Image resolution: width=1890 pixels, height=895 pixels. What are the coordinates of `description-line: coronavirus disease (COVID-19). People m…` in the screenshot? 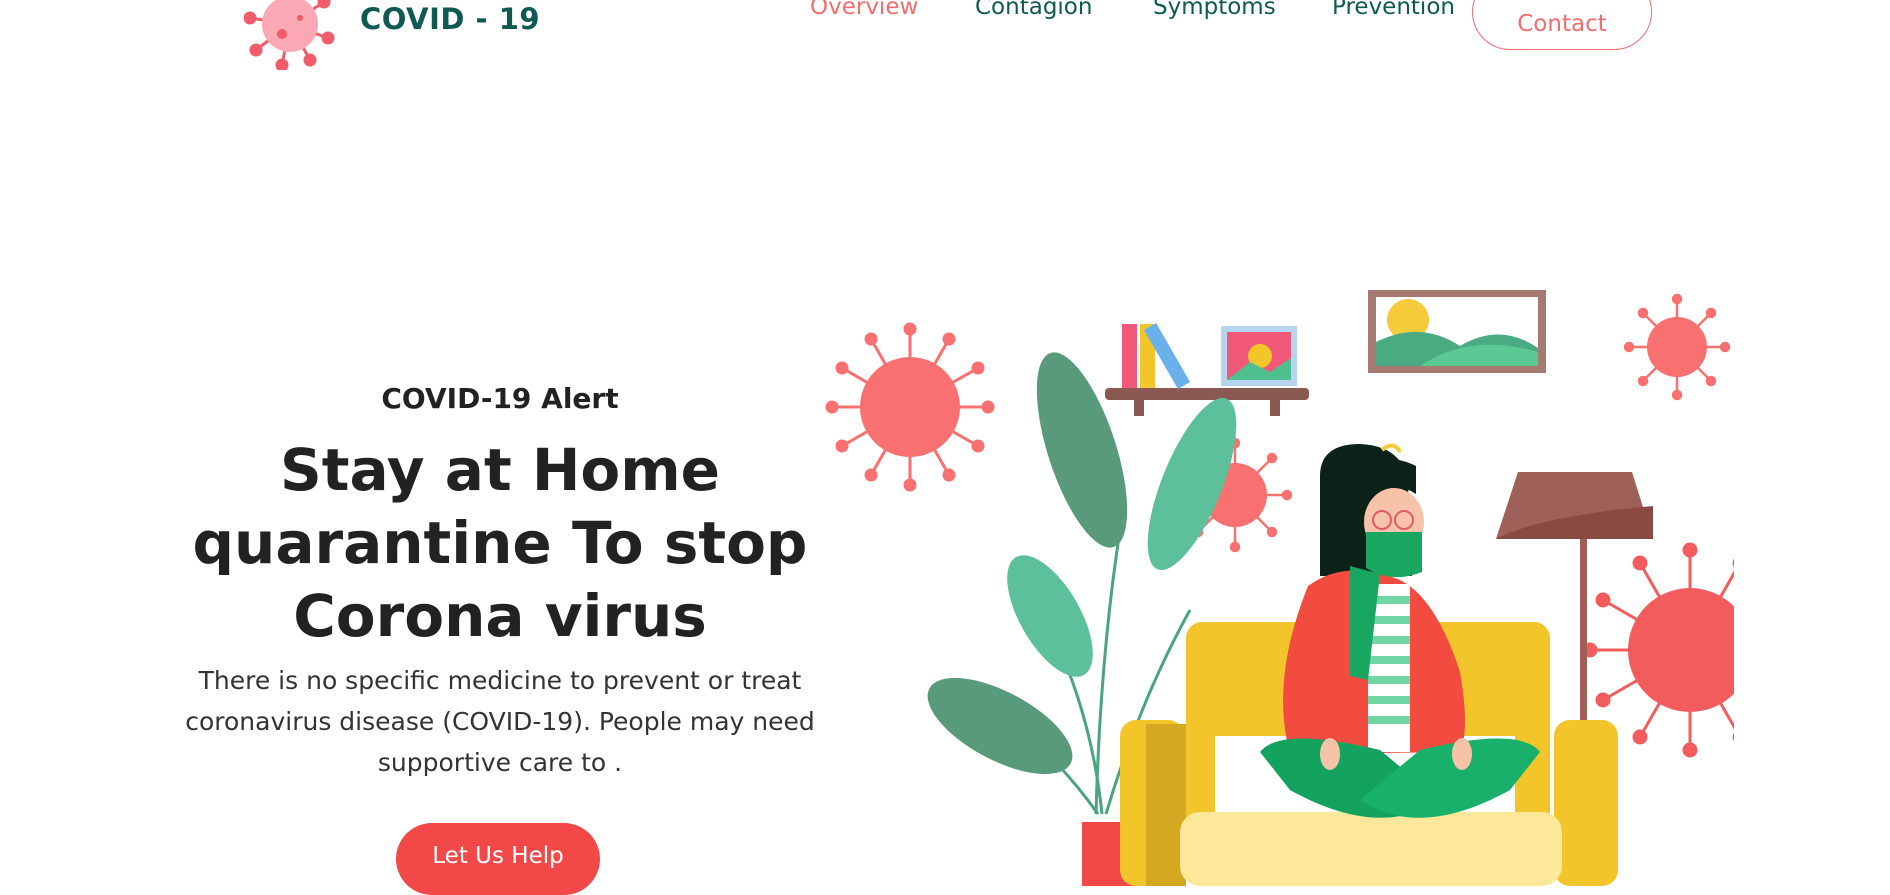 It's located at (500, 721).